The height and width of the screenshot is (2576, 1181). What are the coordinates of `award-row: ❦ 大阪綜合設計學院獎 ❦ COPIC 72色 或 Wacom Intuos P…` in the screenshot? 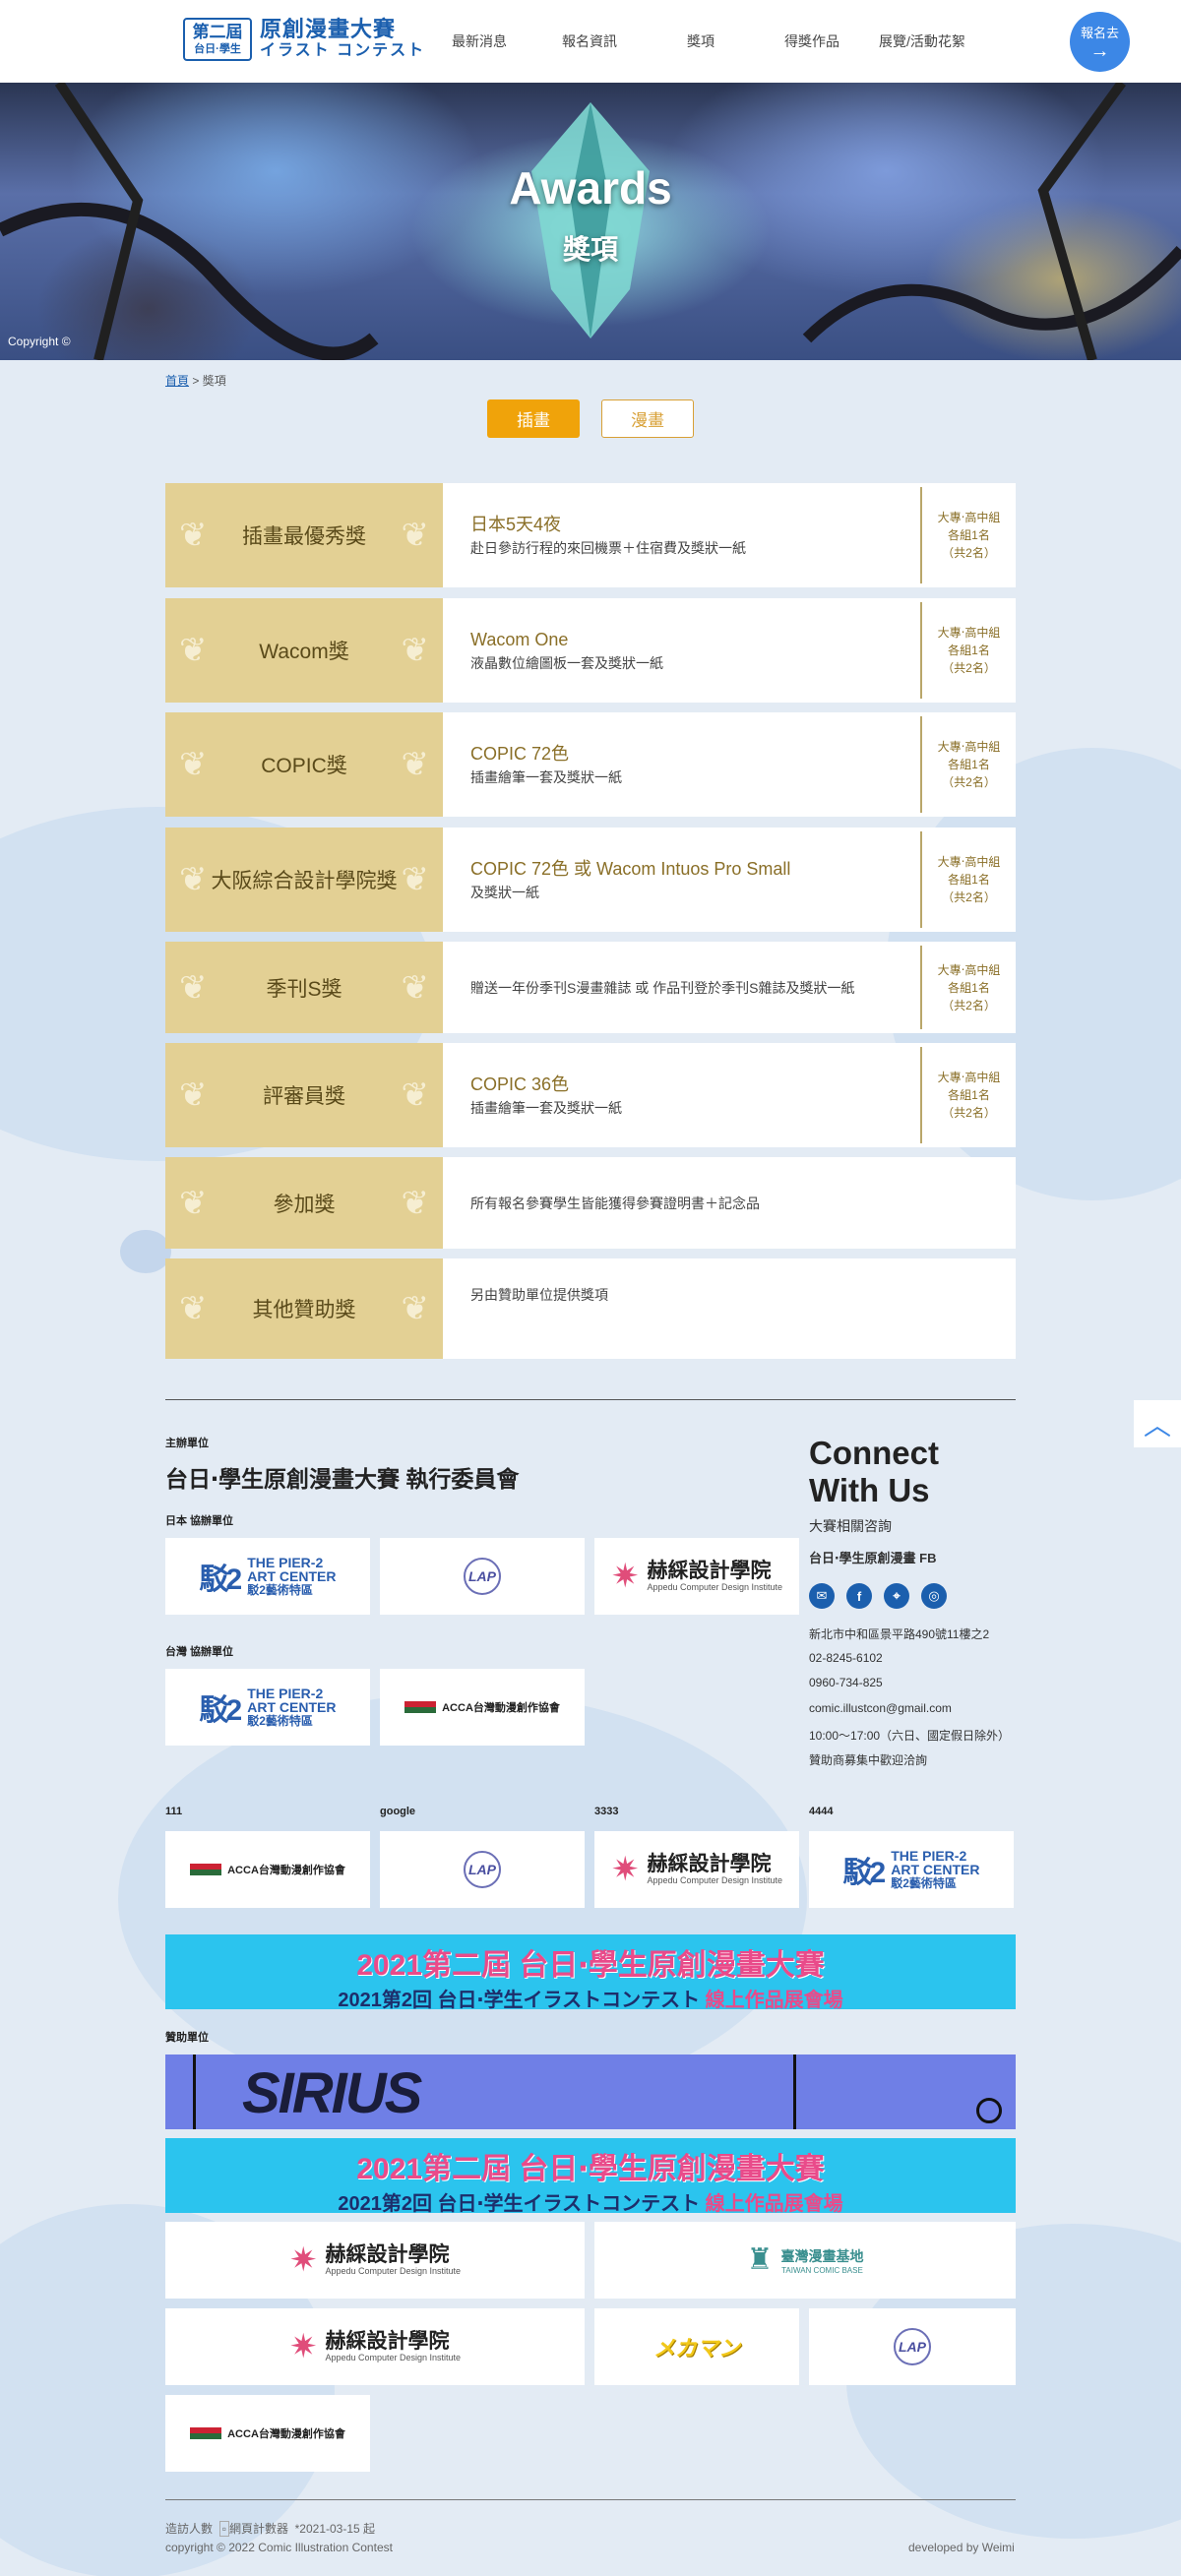 It's located at (590, 880).